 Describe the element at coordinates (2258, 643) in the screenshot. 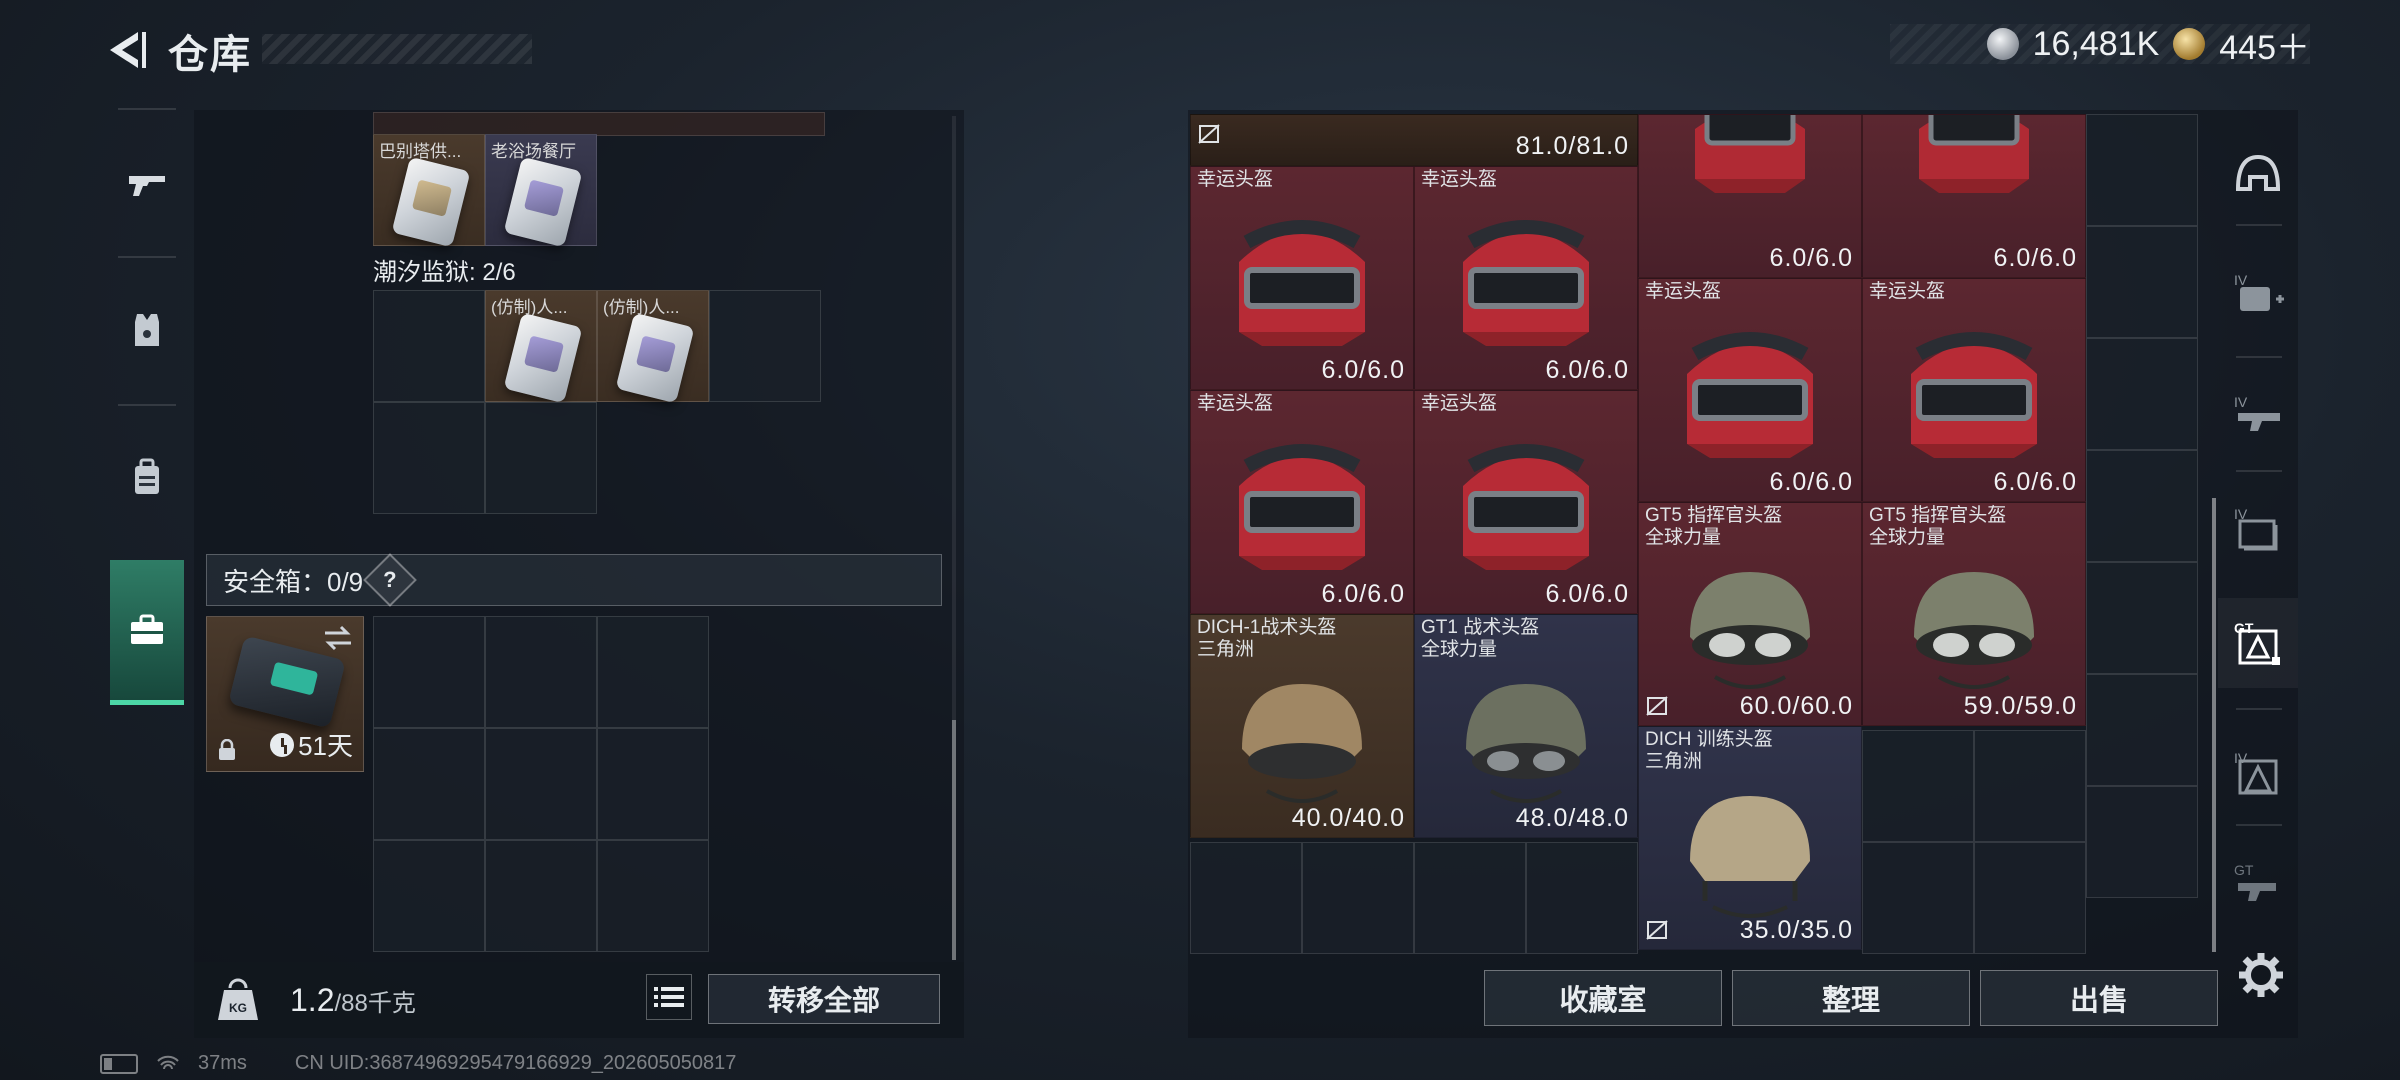

I see `tab-gt-helmet: GT` at that location.